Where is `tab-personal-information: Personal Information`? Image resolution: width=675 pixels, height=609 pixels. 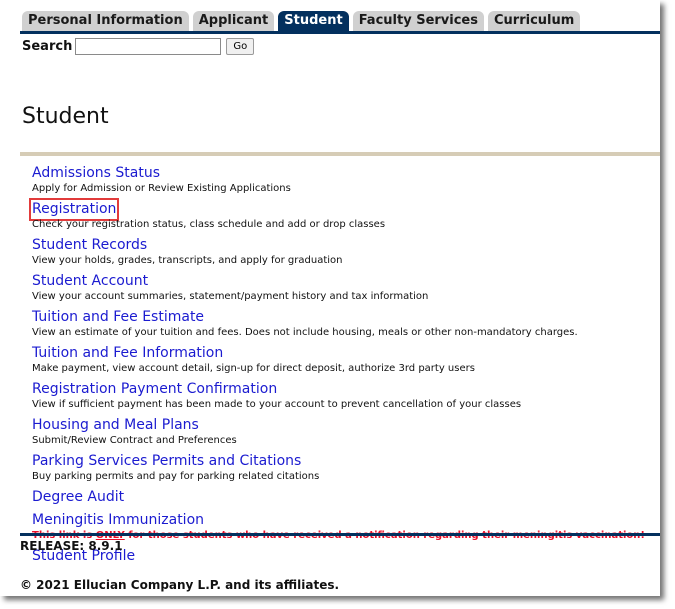
tab-personal-information: Personal Information is located at coordinates (105, 21).